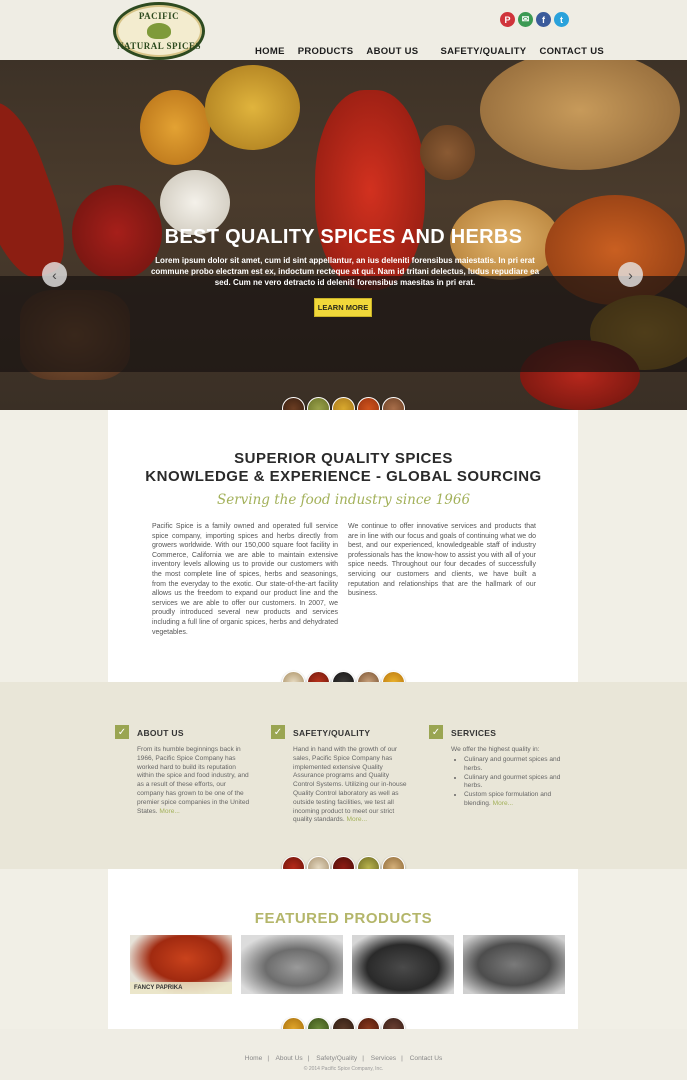 The height and width of the screenshot is (1080, 687). Describe the element at coordinates (343, 1069) in the screenshot. I see `copyright: © 2014 Pacific Spice Company, Inc.` at that location.